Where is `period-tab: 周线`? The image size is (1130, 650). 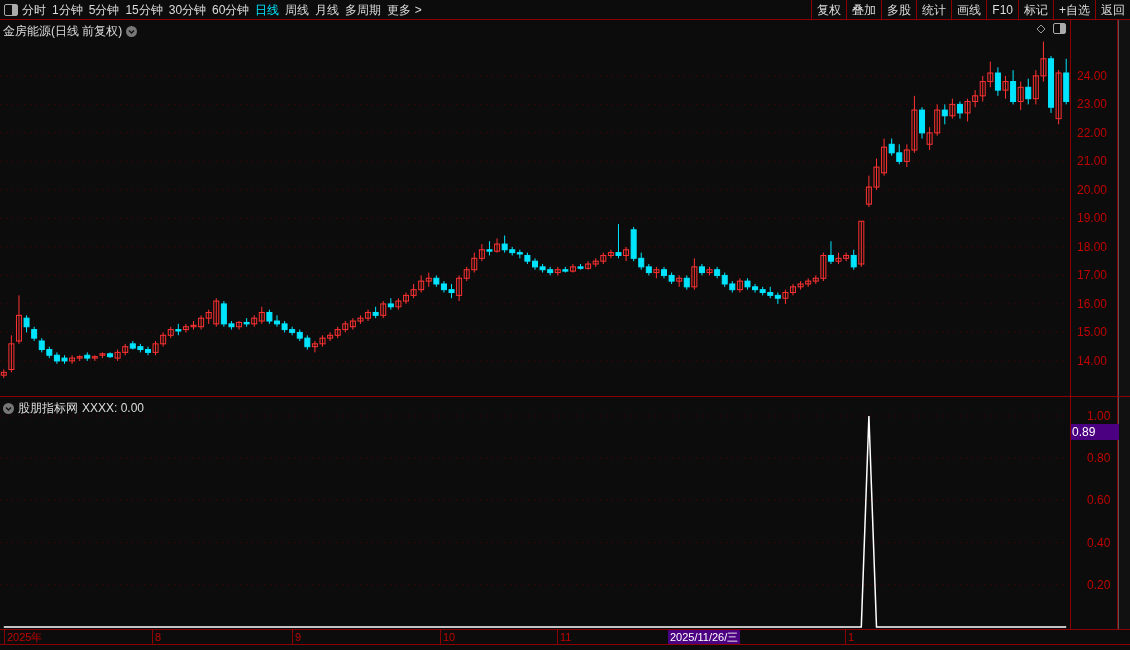 period-tab: 周线 is located at coordinates (297, 9).